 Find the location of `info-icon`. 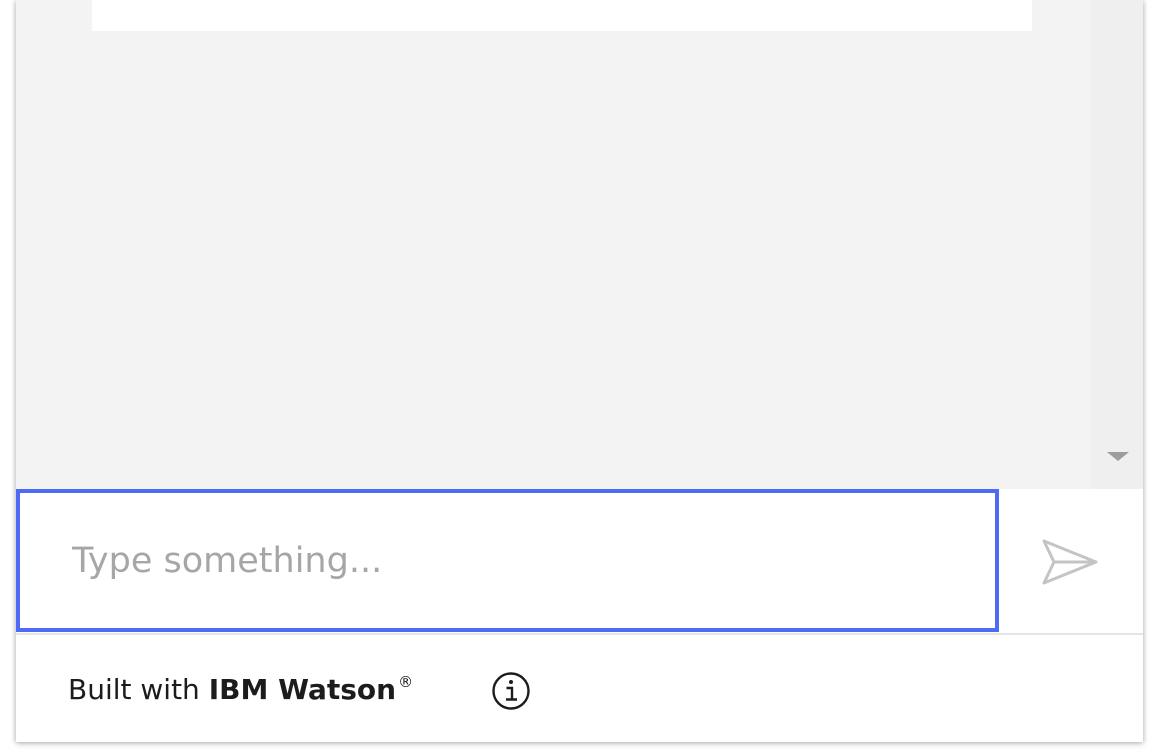

info-icon is located at coordinates (511, 691).